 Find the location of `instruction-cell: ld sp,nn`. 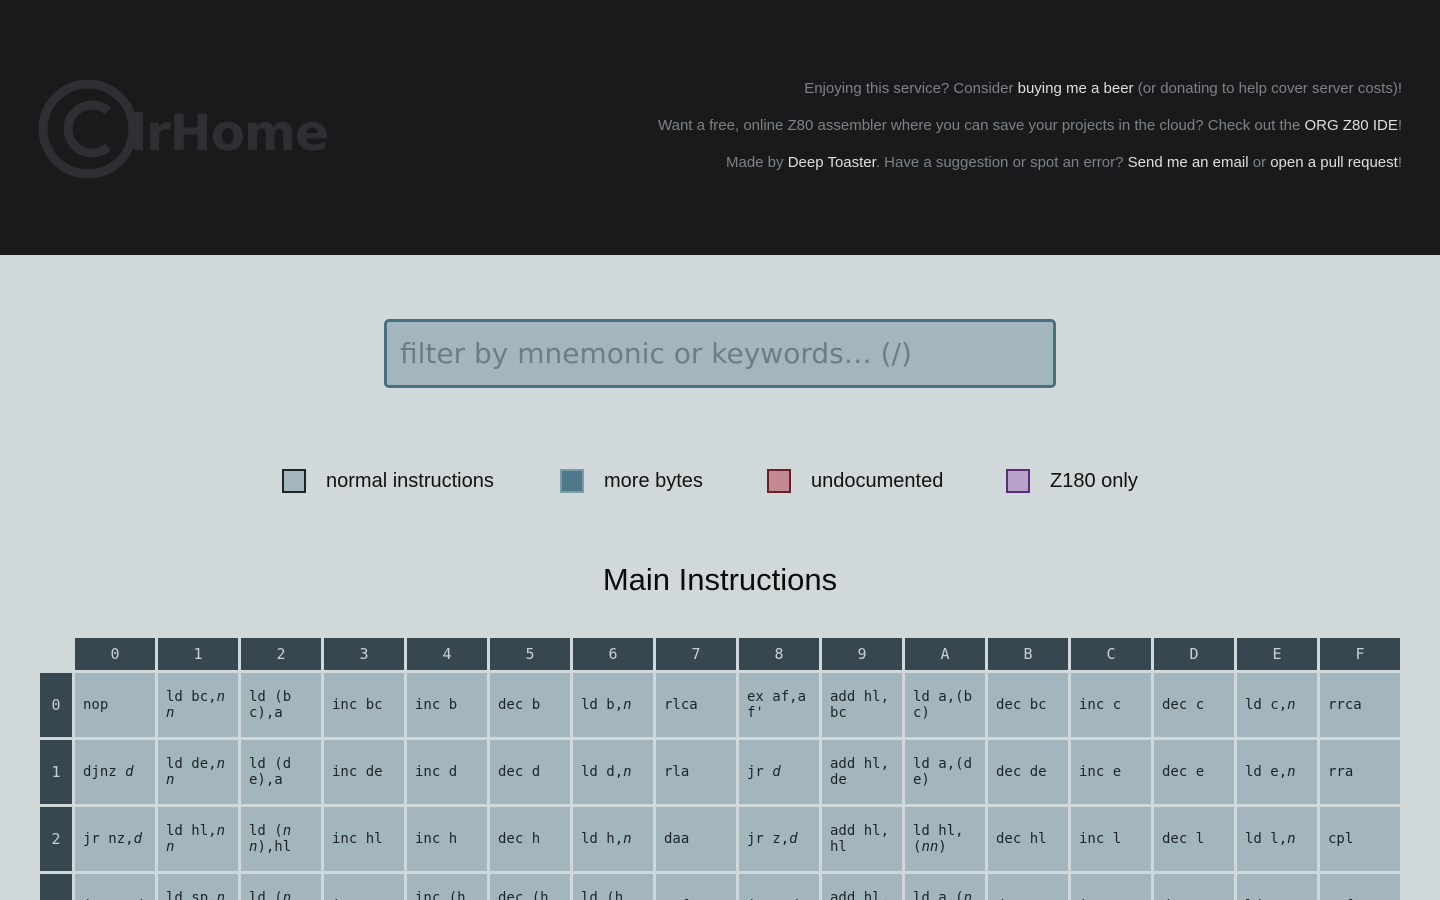

instruction-cell: ld sp,nn is located at coordinates (198, 887).